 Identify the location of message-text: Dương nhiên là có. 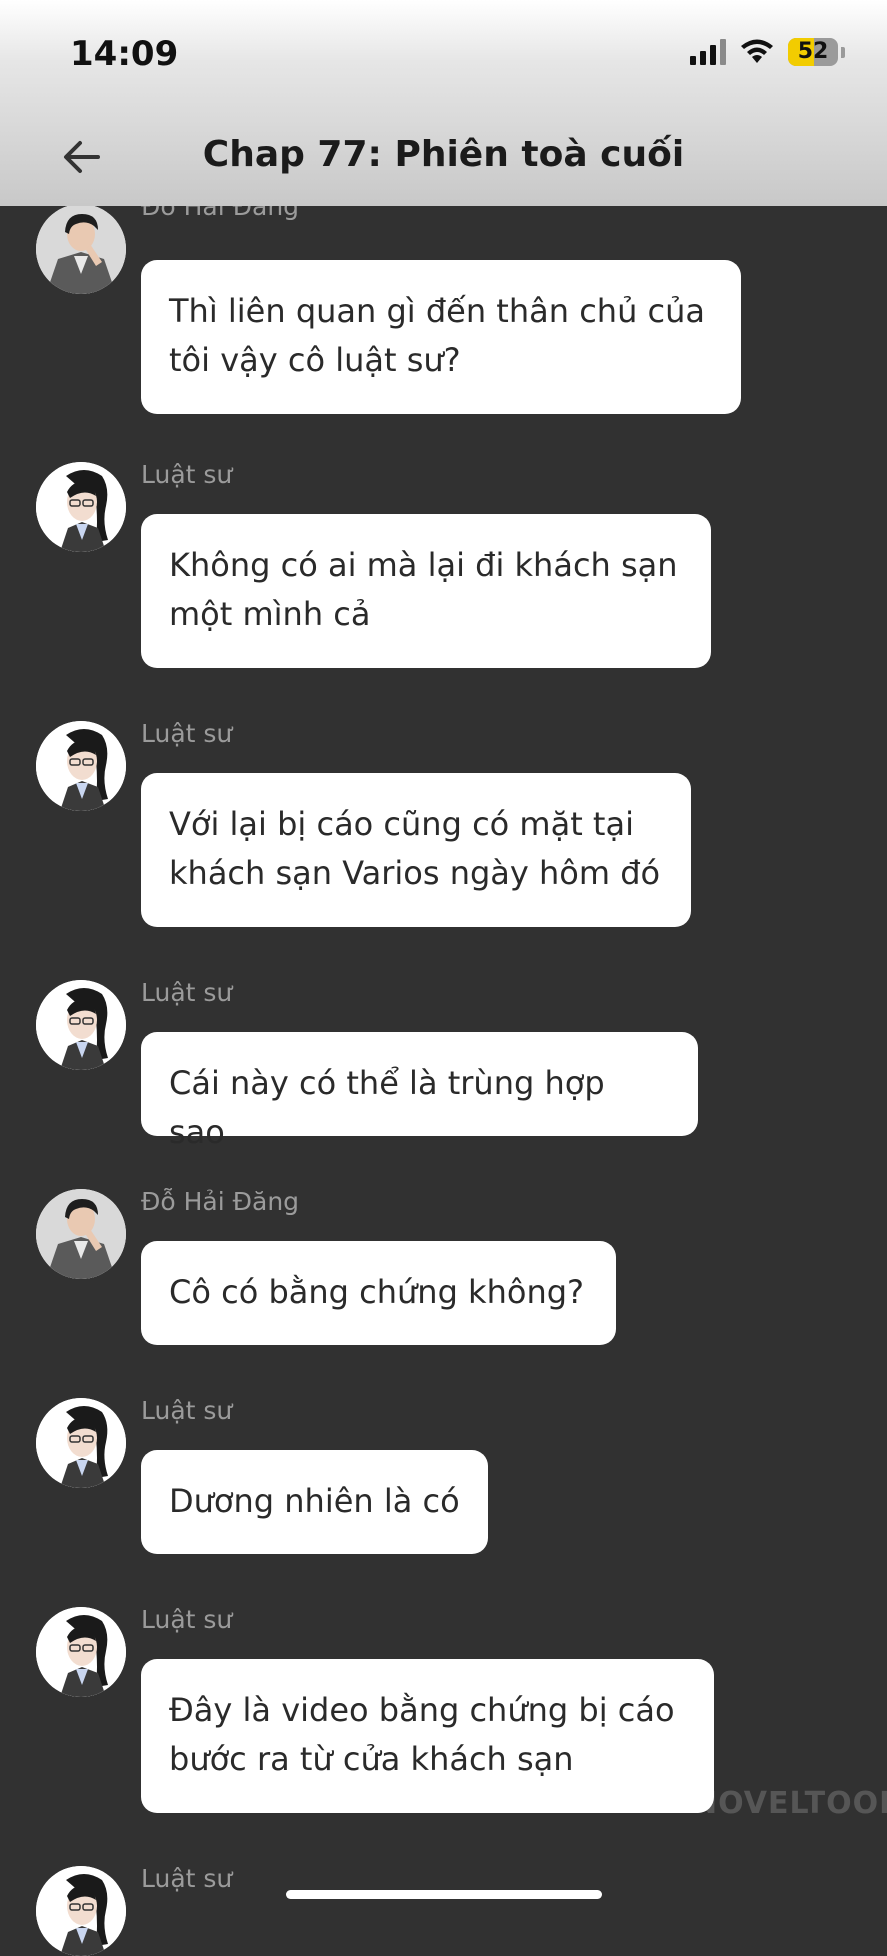
(314, 1501).